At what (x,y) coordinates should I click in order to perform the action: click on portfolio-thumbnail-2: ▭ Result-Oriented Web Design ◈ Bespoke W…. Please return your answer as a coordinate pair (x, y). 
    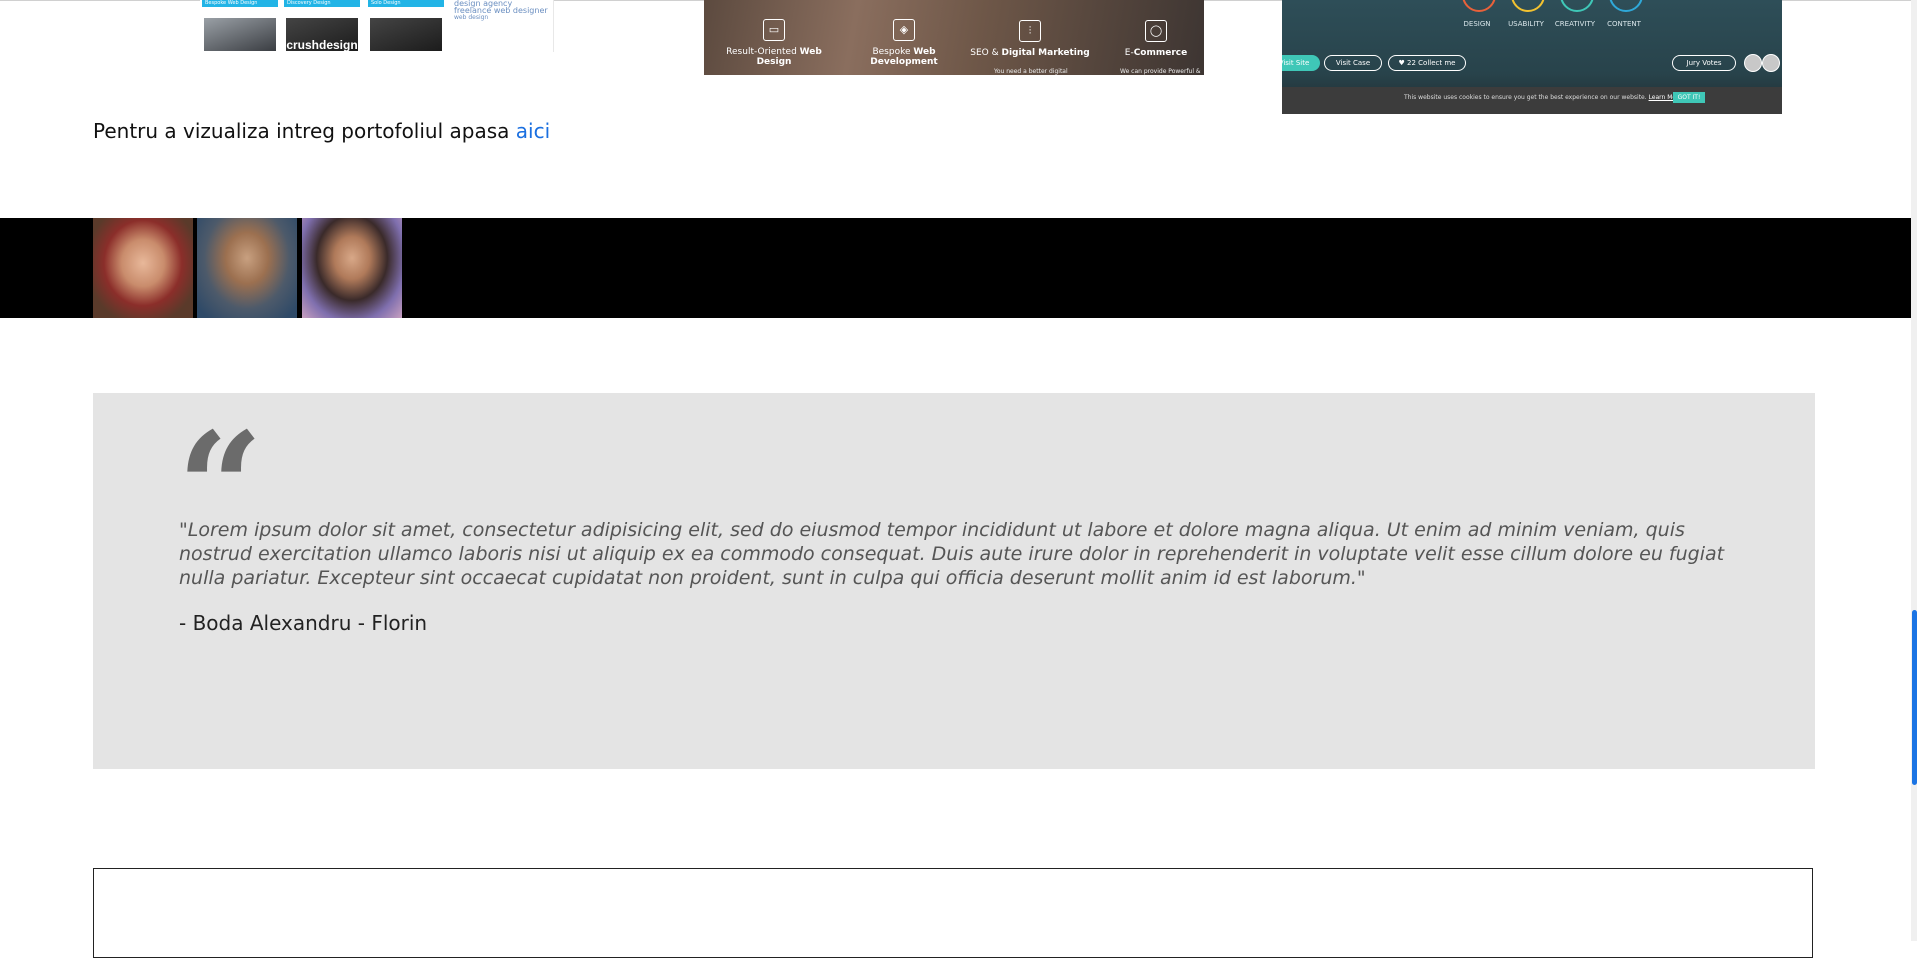
    Looking at the image, I should click on (954, 37).